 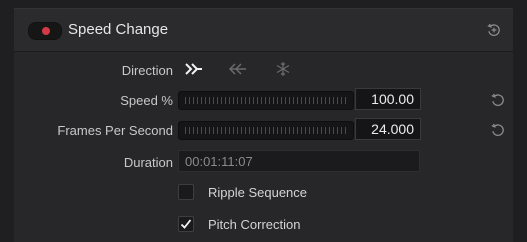 I want to click on speed-value-field: 100.00, so click(x=388, y=99).